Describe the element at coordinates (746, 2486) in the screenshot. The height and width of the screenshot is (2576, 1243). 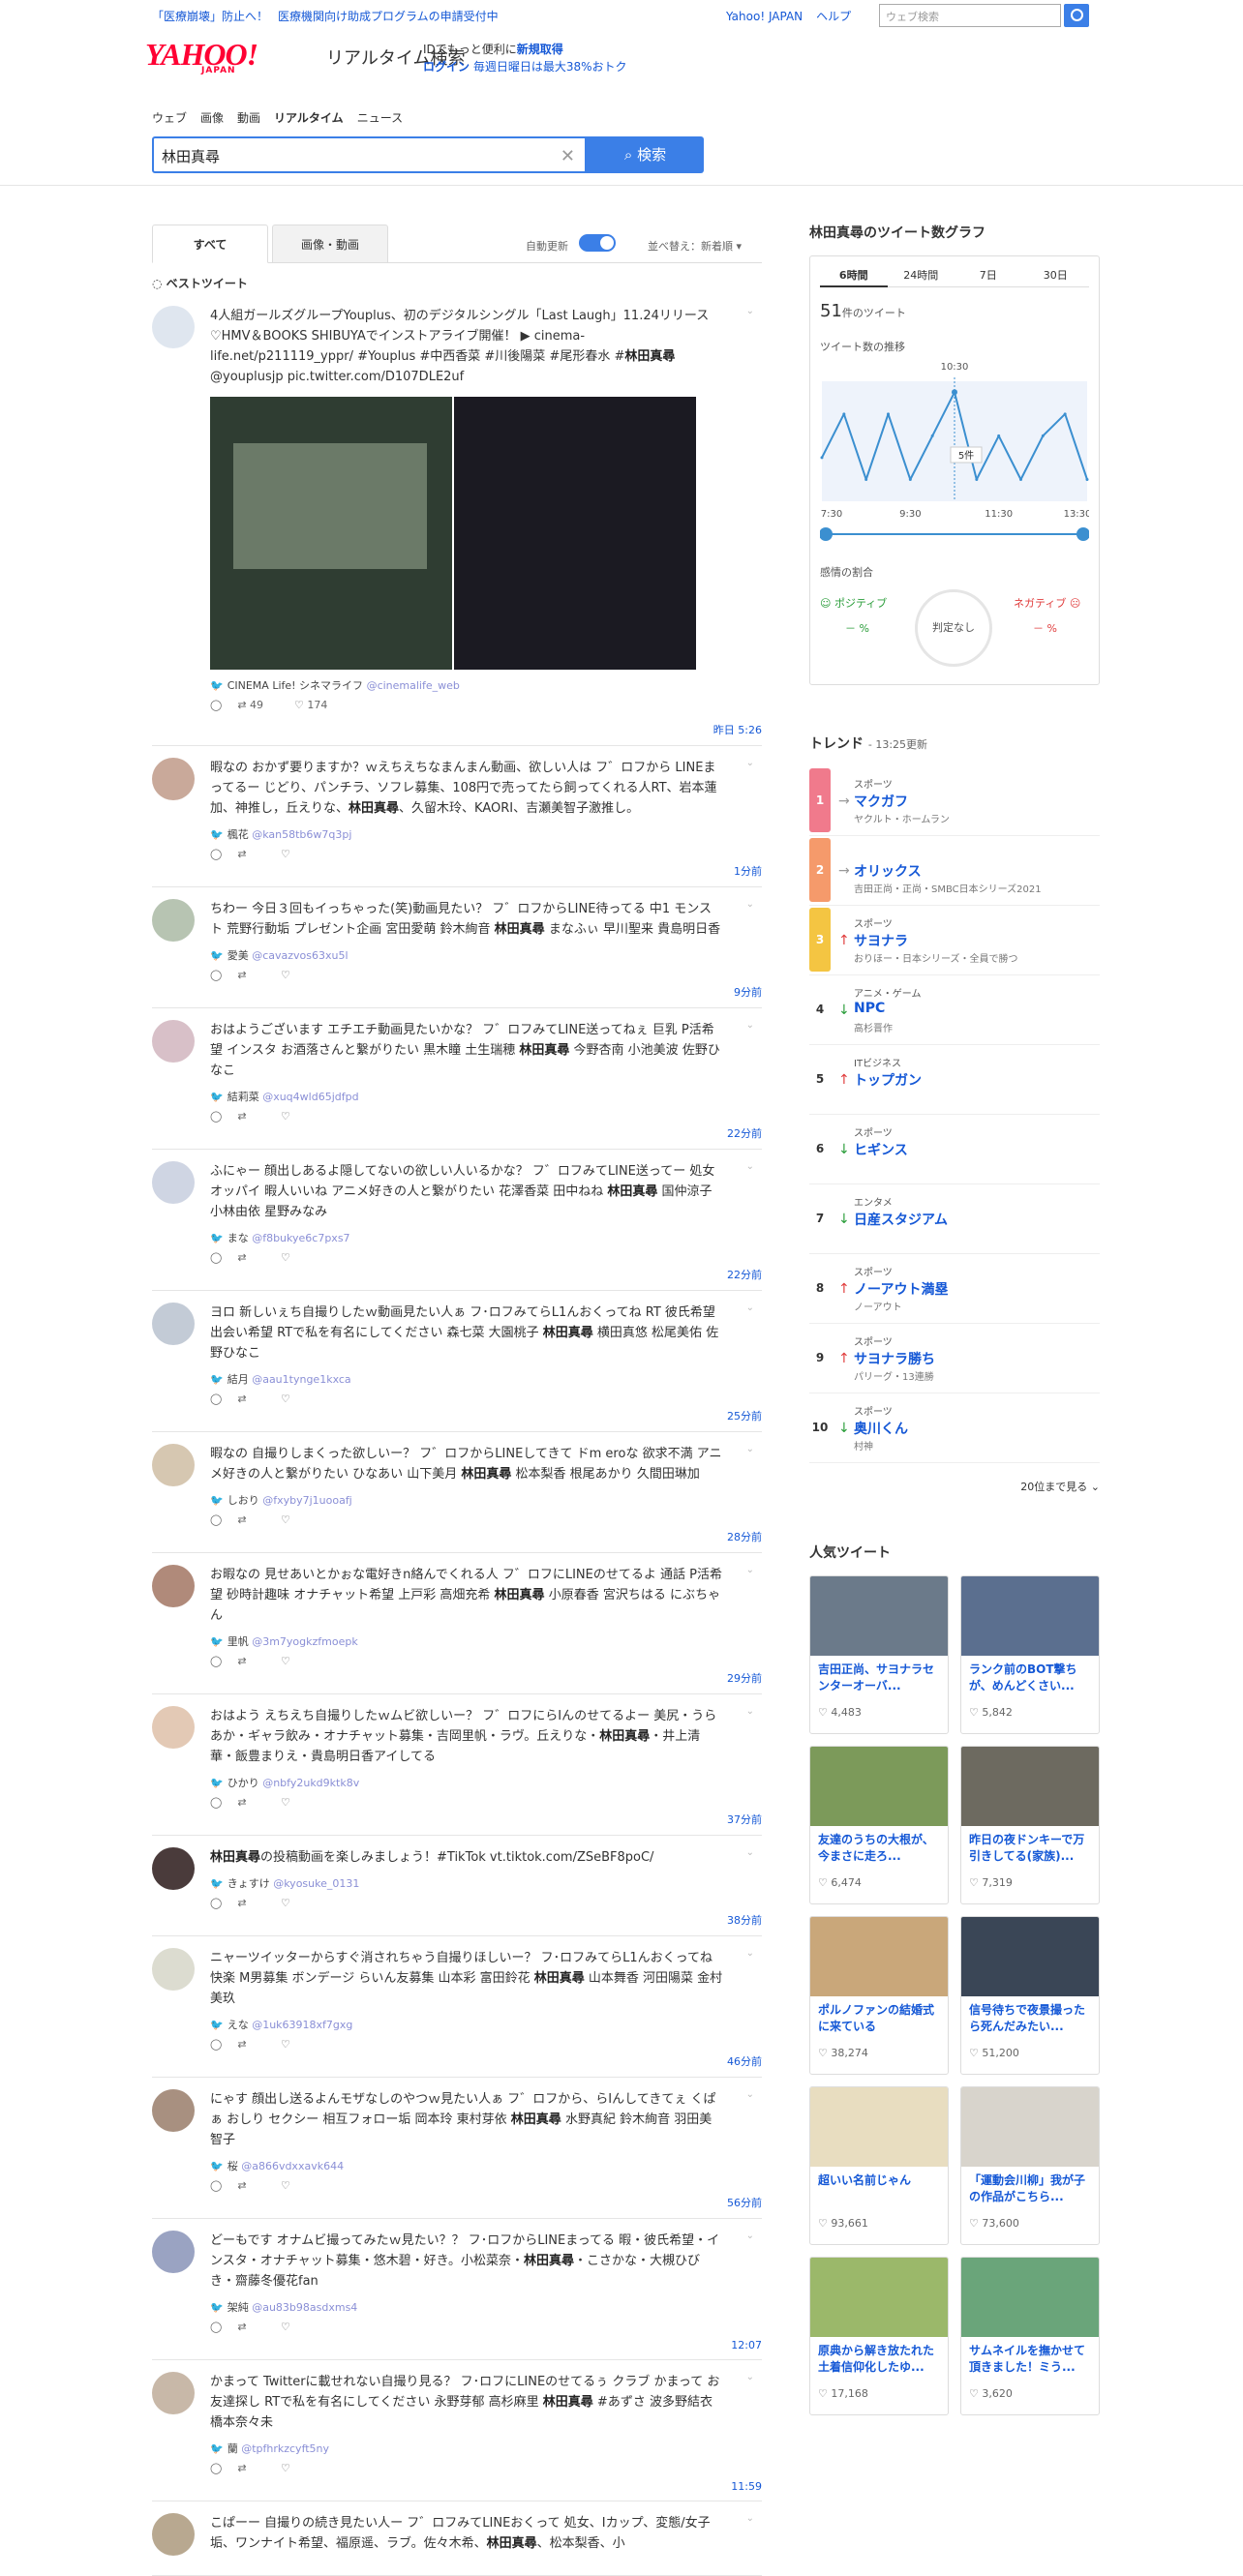
I see `tweet-time: 11:59` at that location.